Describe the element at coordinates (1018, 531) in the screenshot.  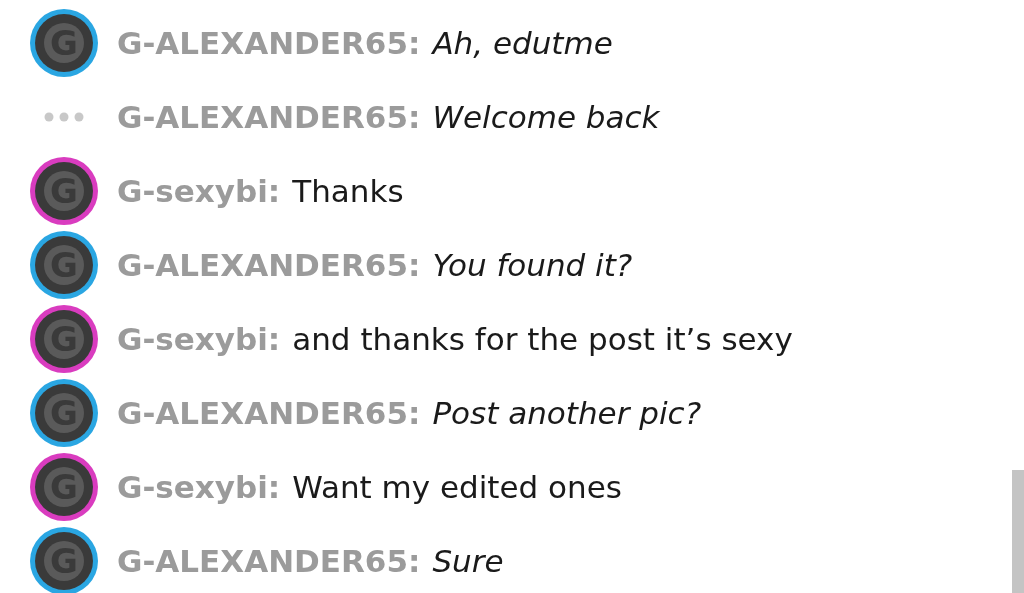
I see `scrollbar` at that location.